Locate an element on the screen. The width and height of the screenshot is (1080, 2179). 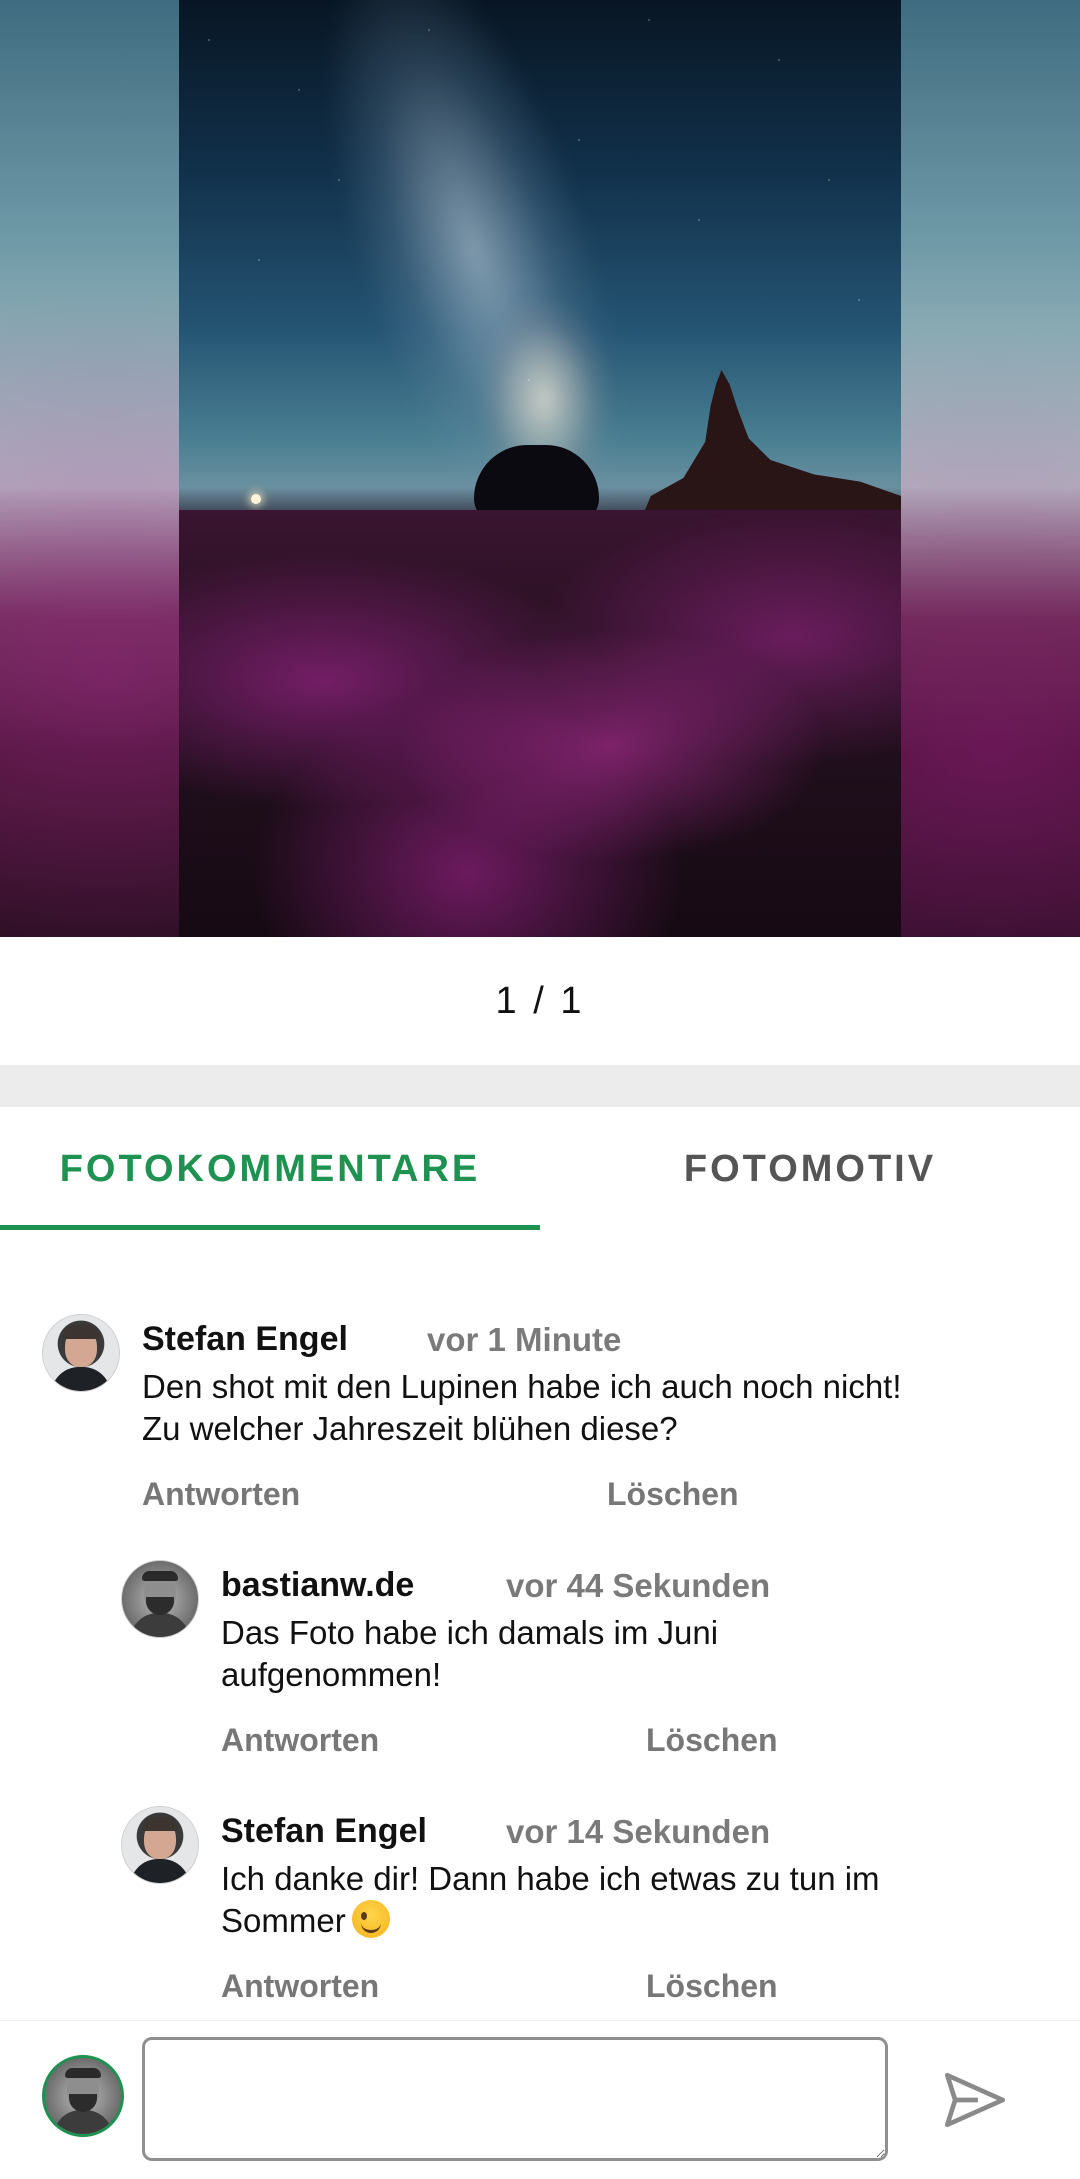
tab-fotokommentare: FOTOKOMMENTARE is located at coordinates (270, 1169).